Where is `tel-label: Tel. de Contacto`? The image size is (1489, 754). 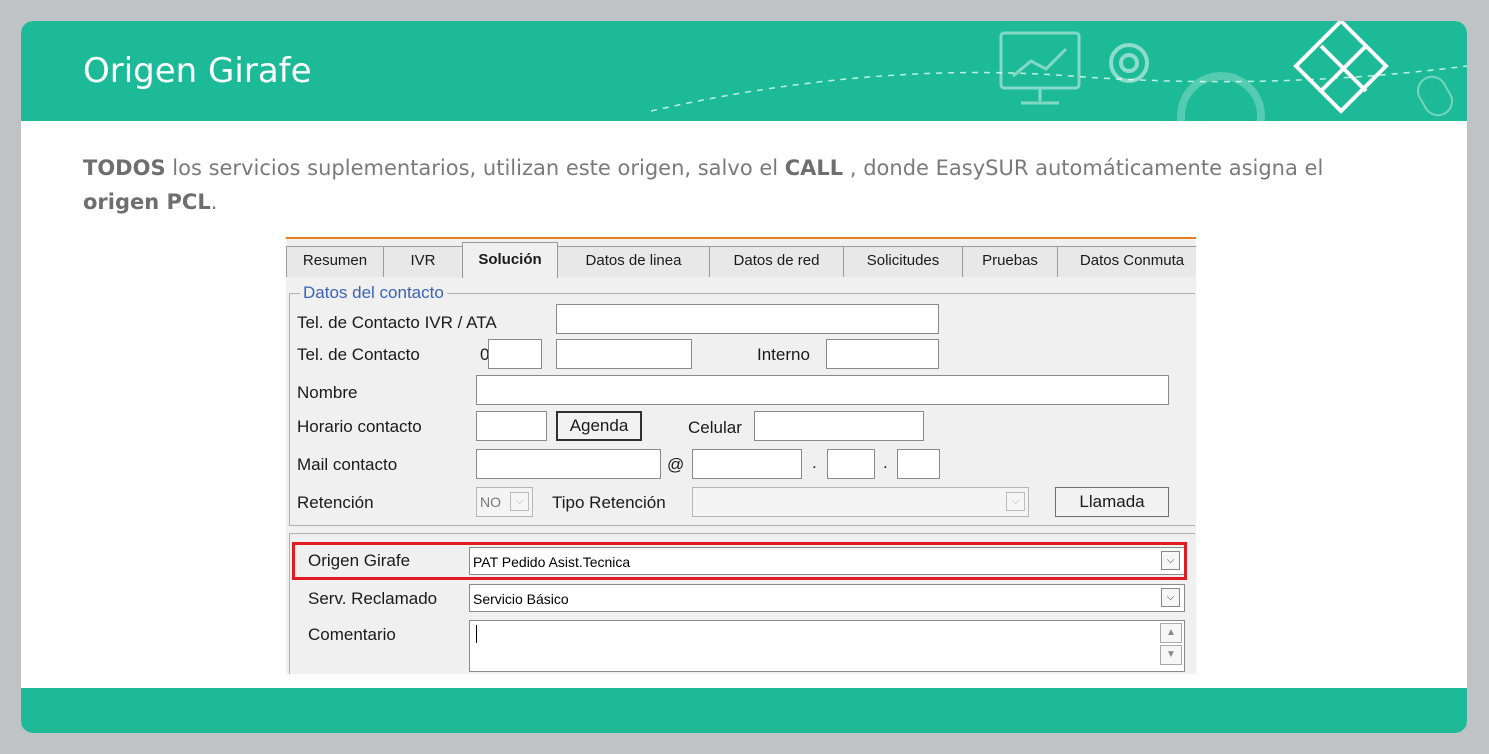
tel-label: Tel. de Contacto is located at coordinates (358, 354).